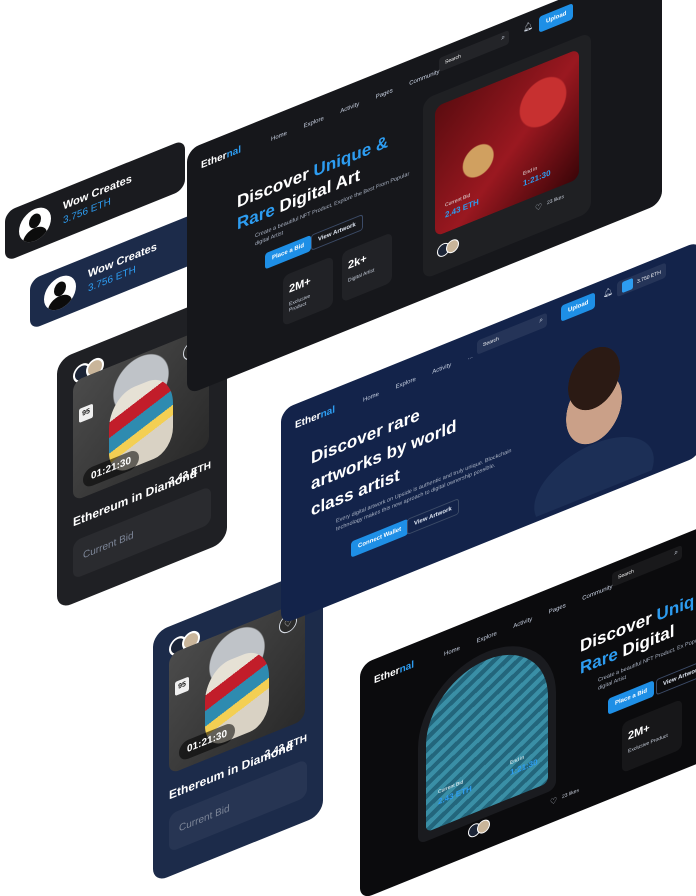 This screenshot has height=896, width=696. I want to click on owner-avatars, so click(452, 247).